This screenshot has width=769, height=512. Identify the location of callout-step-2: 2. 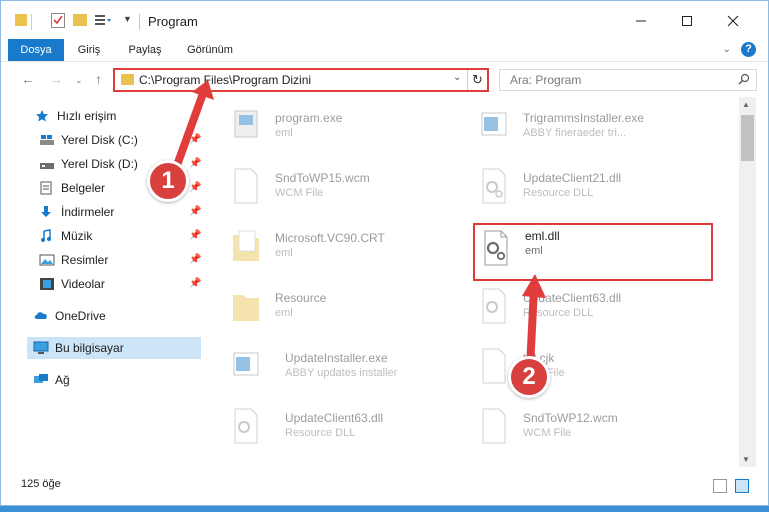
(529, 377).